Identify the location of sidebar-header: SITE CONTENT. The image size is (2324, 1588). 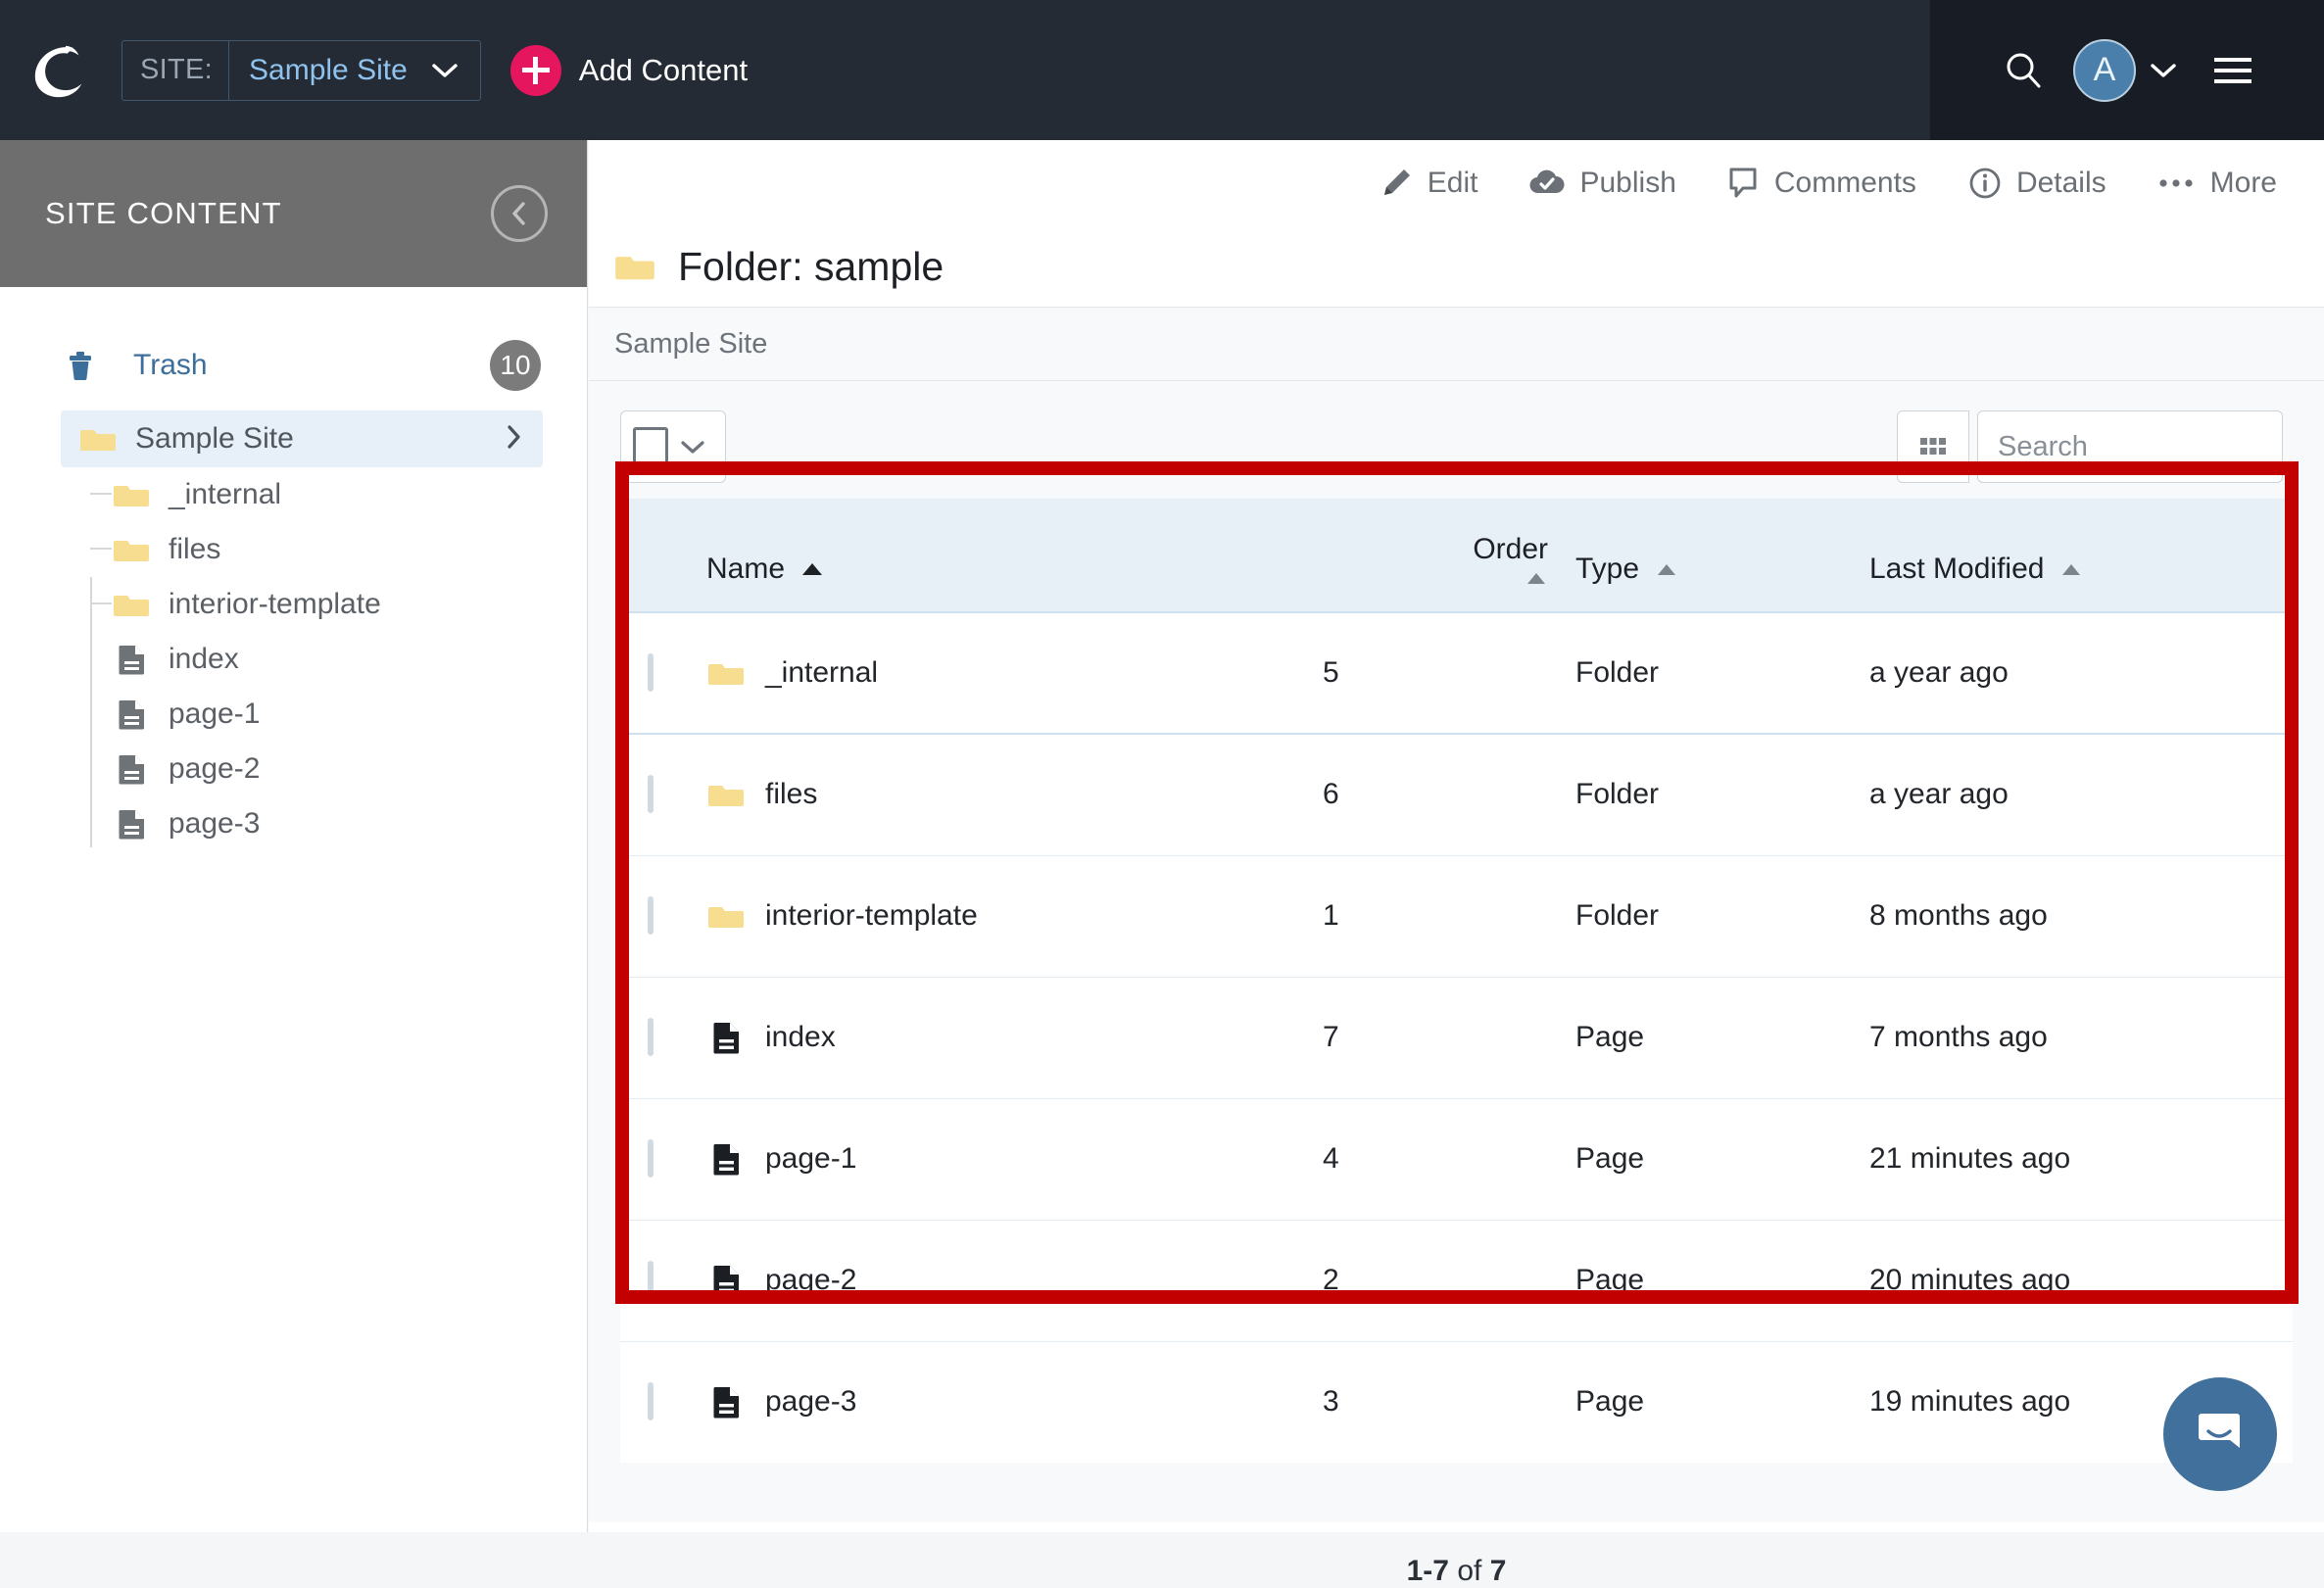
(293, 213).